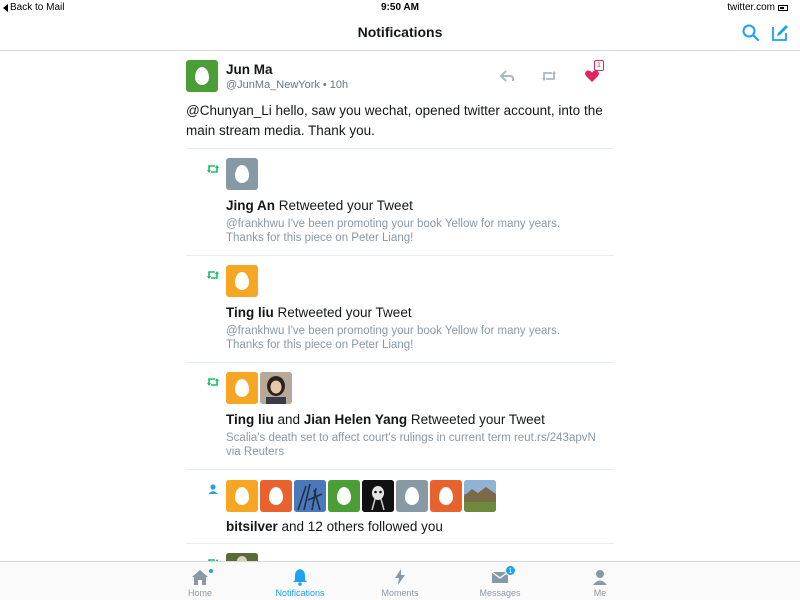 The width and height of the screenshot is (800, 600). I want to click on reply-icon, so click(507, 76).